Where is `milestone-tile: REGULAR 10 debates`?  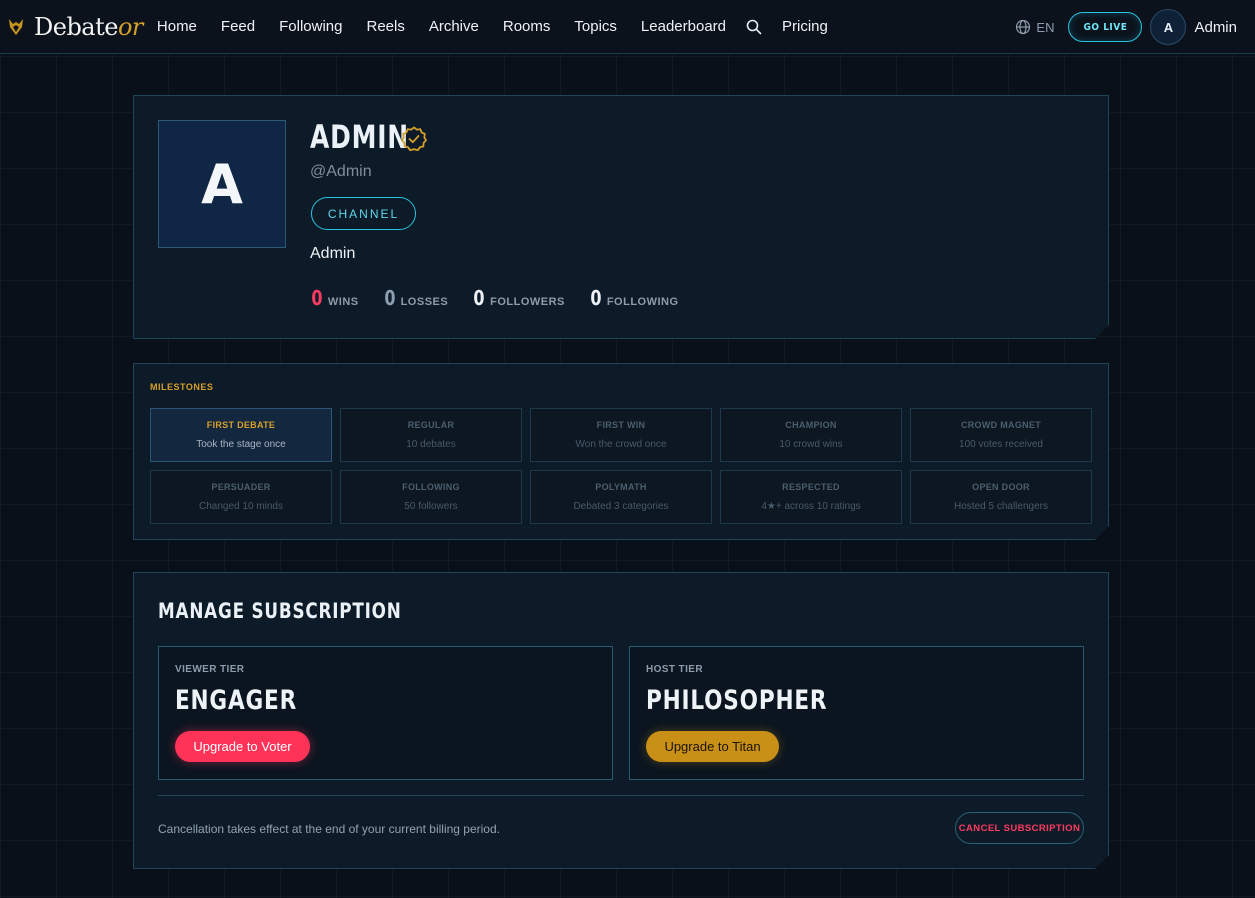 milestone-tile: REGULAR 10 debates is located at coordinates (431, 435).